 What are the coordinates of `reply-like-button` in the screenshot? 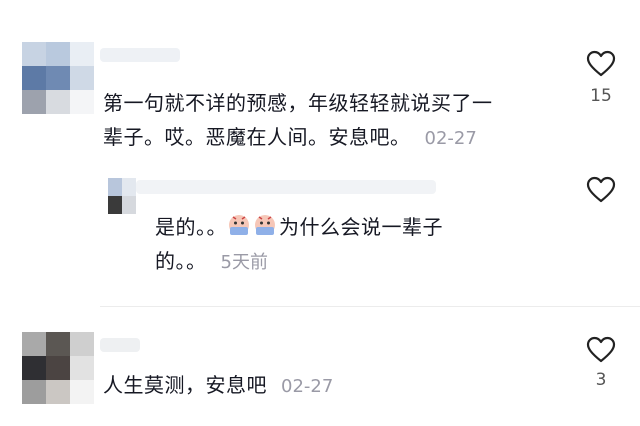 It's located at (601, 190).